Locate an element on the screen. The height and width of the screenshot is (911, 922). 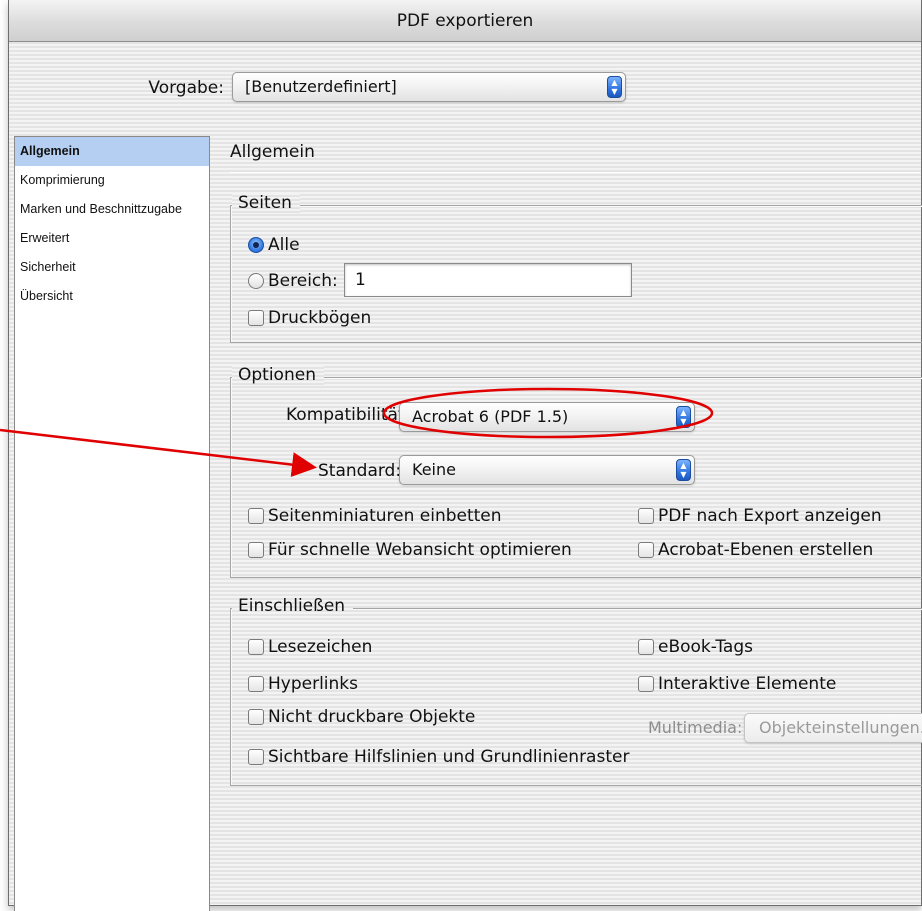
hyperlinks-checkbox: Hyperlinks is located at coordinates (303, 684).